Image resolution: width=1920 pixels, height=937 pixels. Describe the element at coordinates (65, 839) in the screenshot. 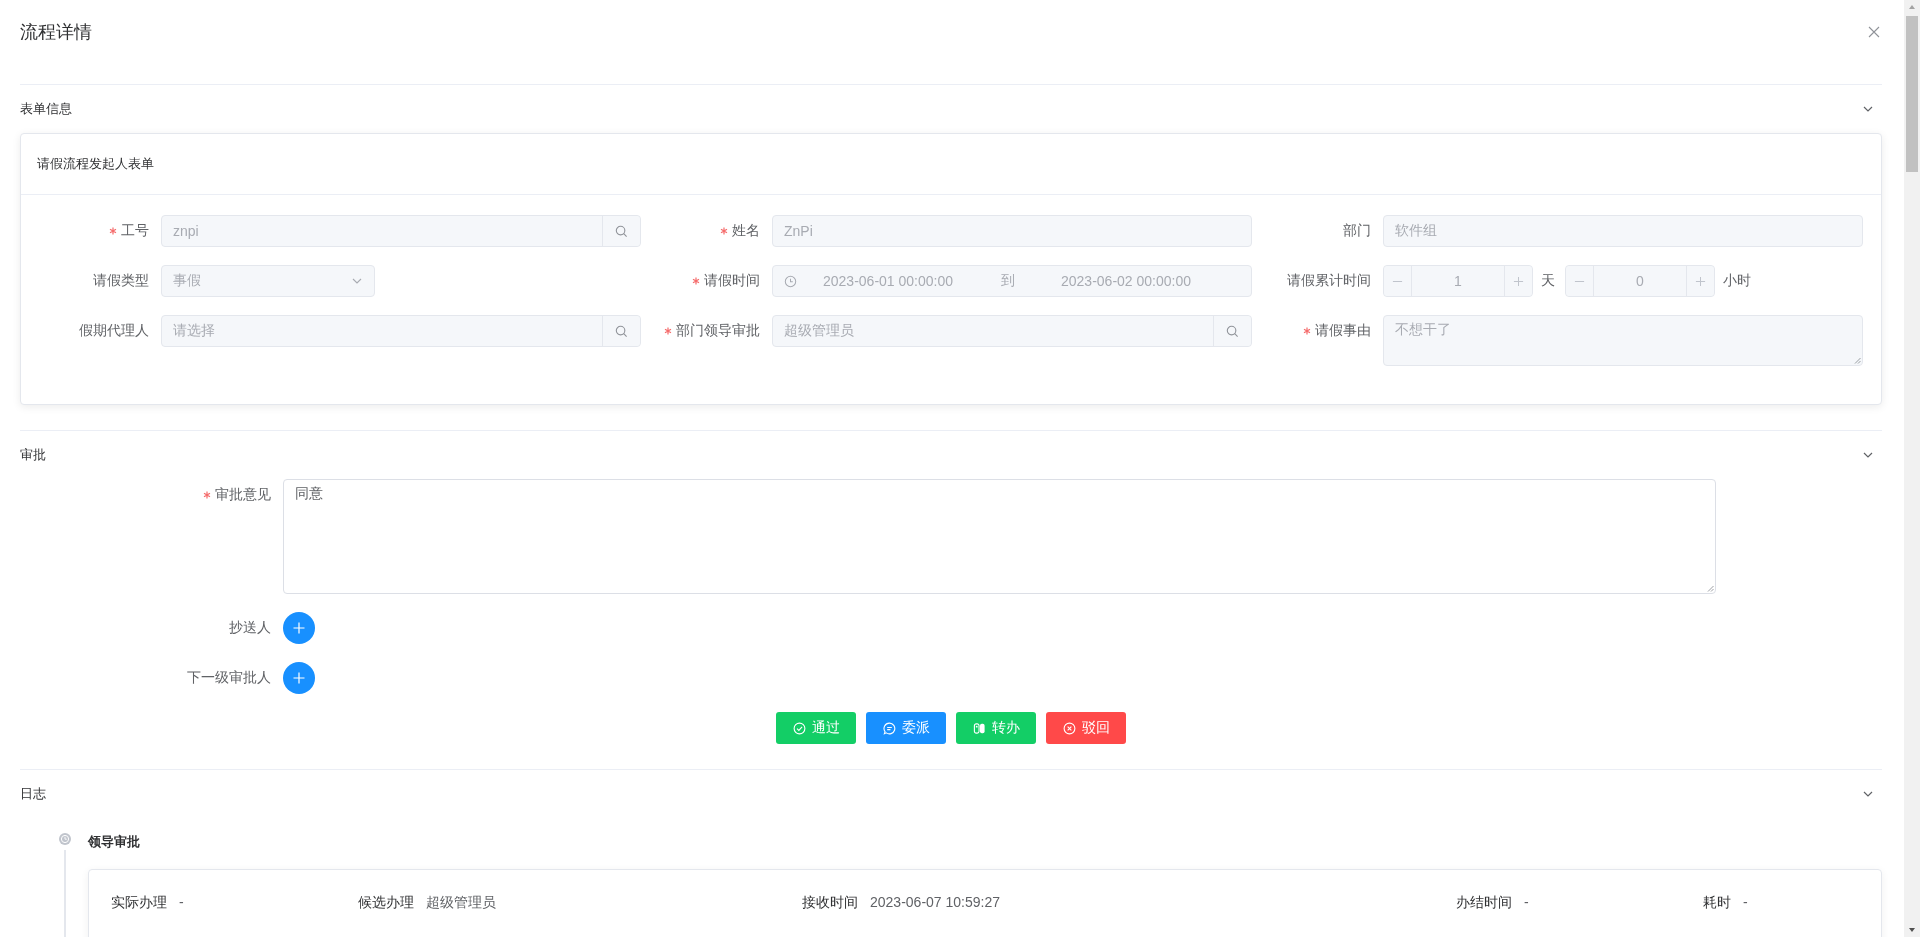

I see `timeline-dot` at that location.